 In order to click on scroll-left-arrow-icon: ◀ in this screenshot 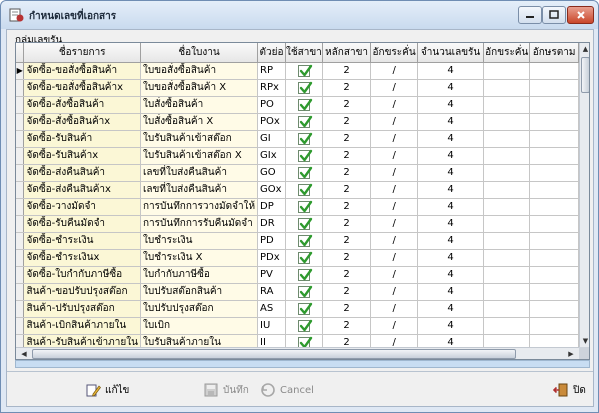, I will do `click(24, 353)`.